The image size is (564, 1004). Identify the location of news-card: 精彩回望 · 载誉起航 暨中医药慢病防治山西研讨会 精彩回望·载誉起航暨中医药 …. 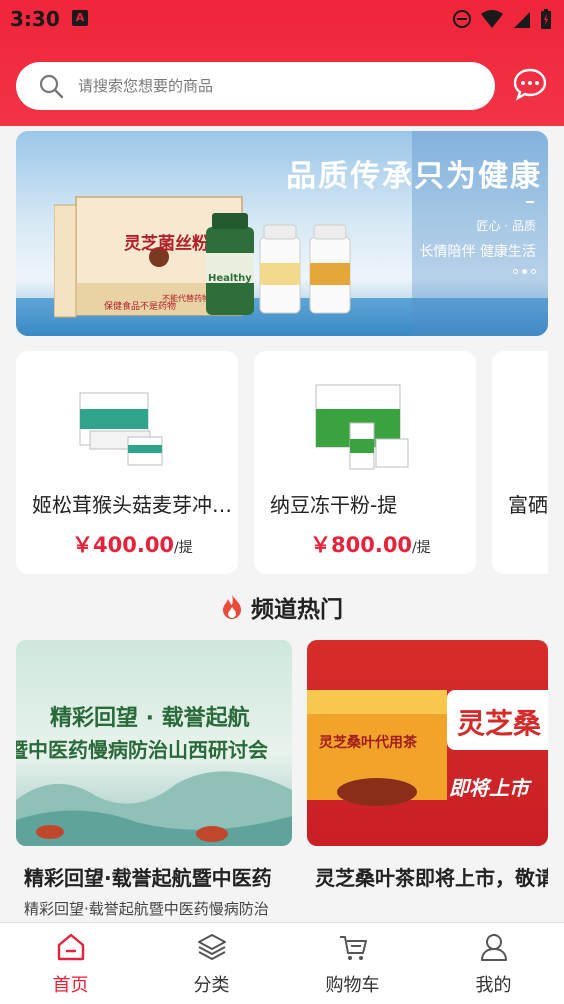
(154, 780).